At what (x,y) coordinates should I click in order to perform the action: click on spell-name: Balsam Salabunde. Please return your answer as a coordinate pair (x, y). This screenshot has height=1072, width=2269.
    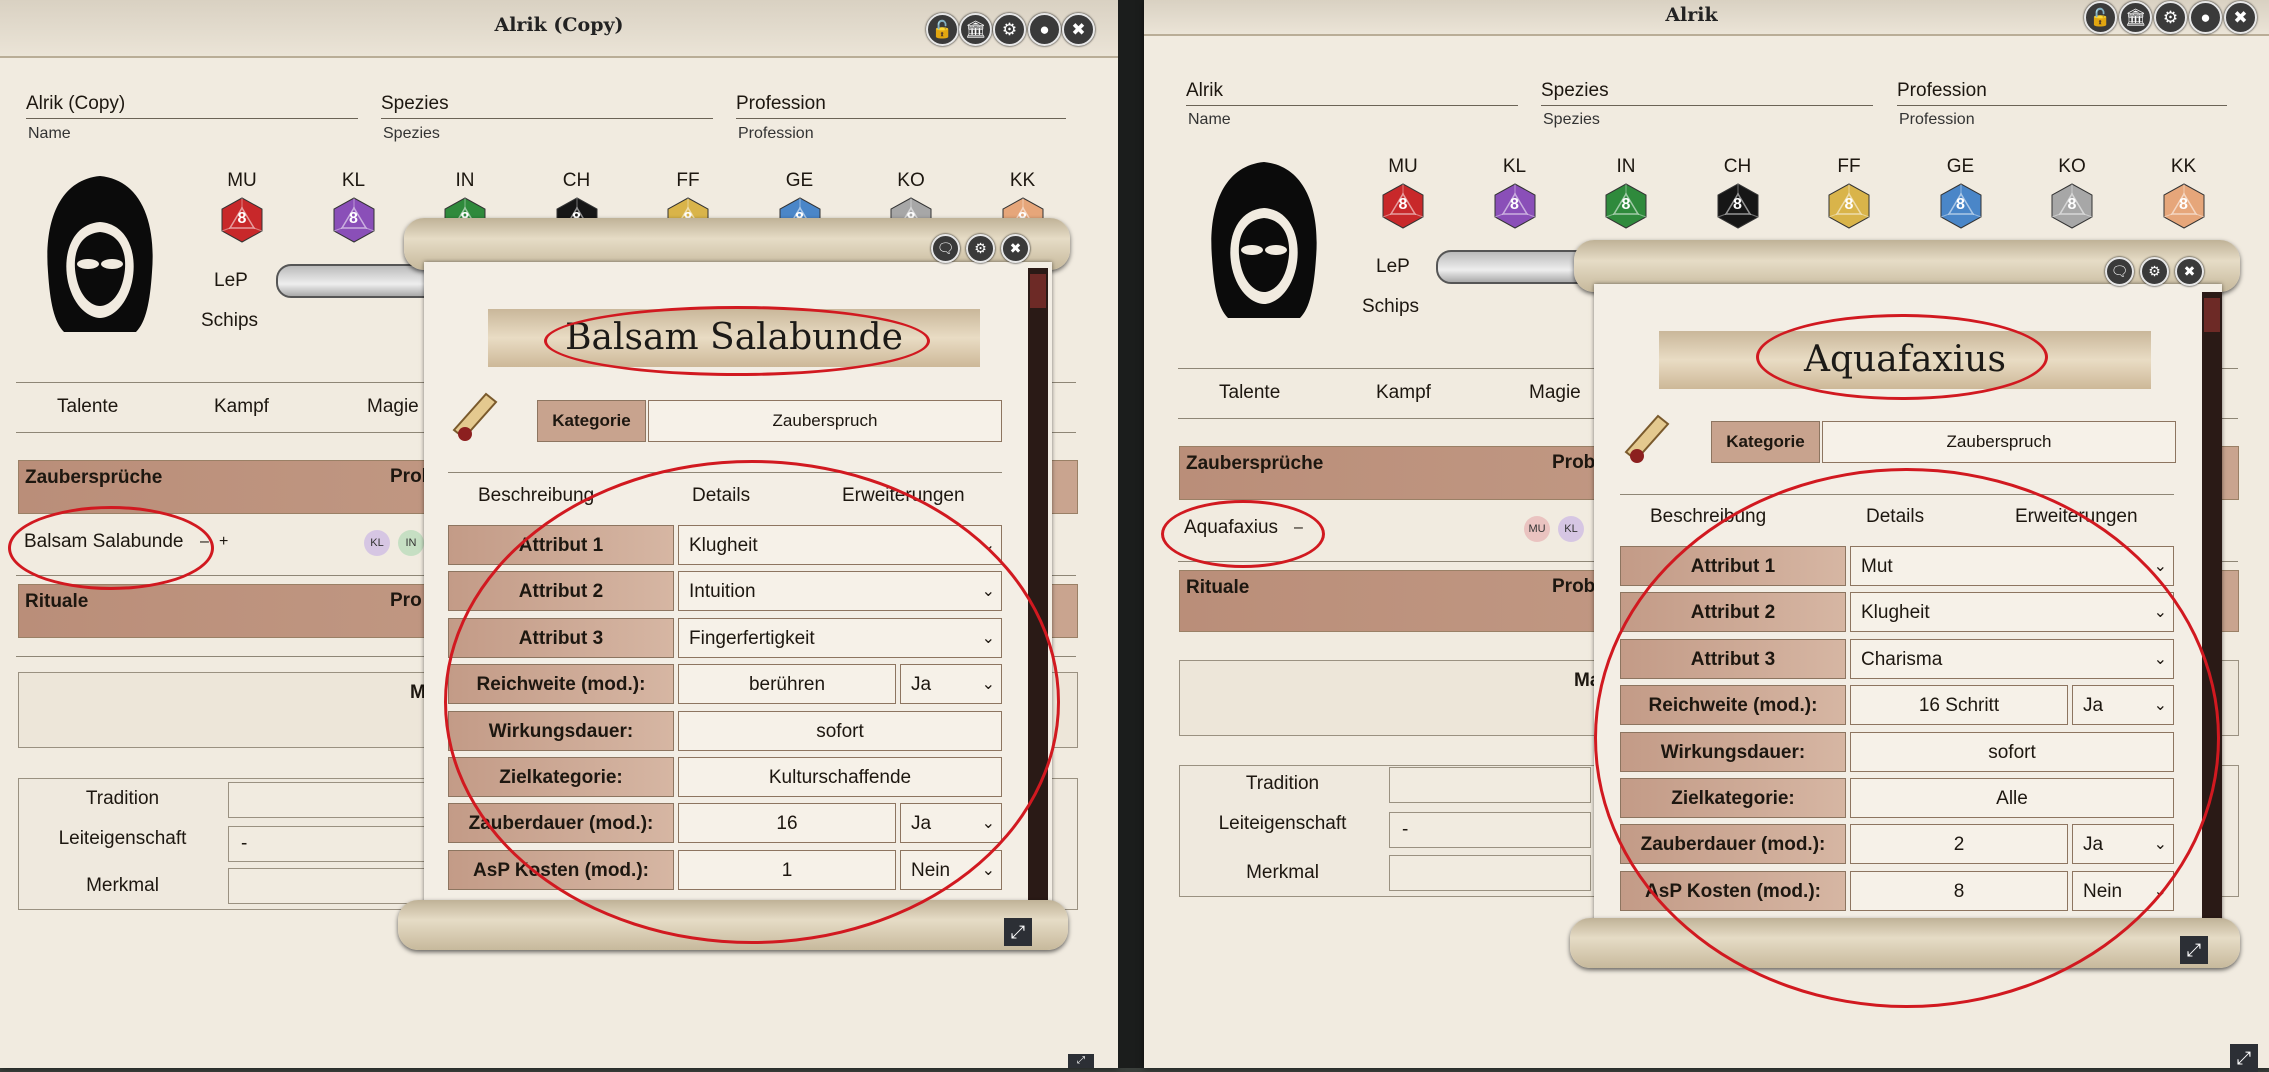
    Looking at the image, I should click on (104, 542).